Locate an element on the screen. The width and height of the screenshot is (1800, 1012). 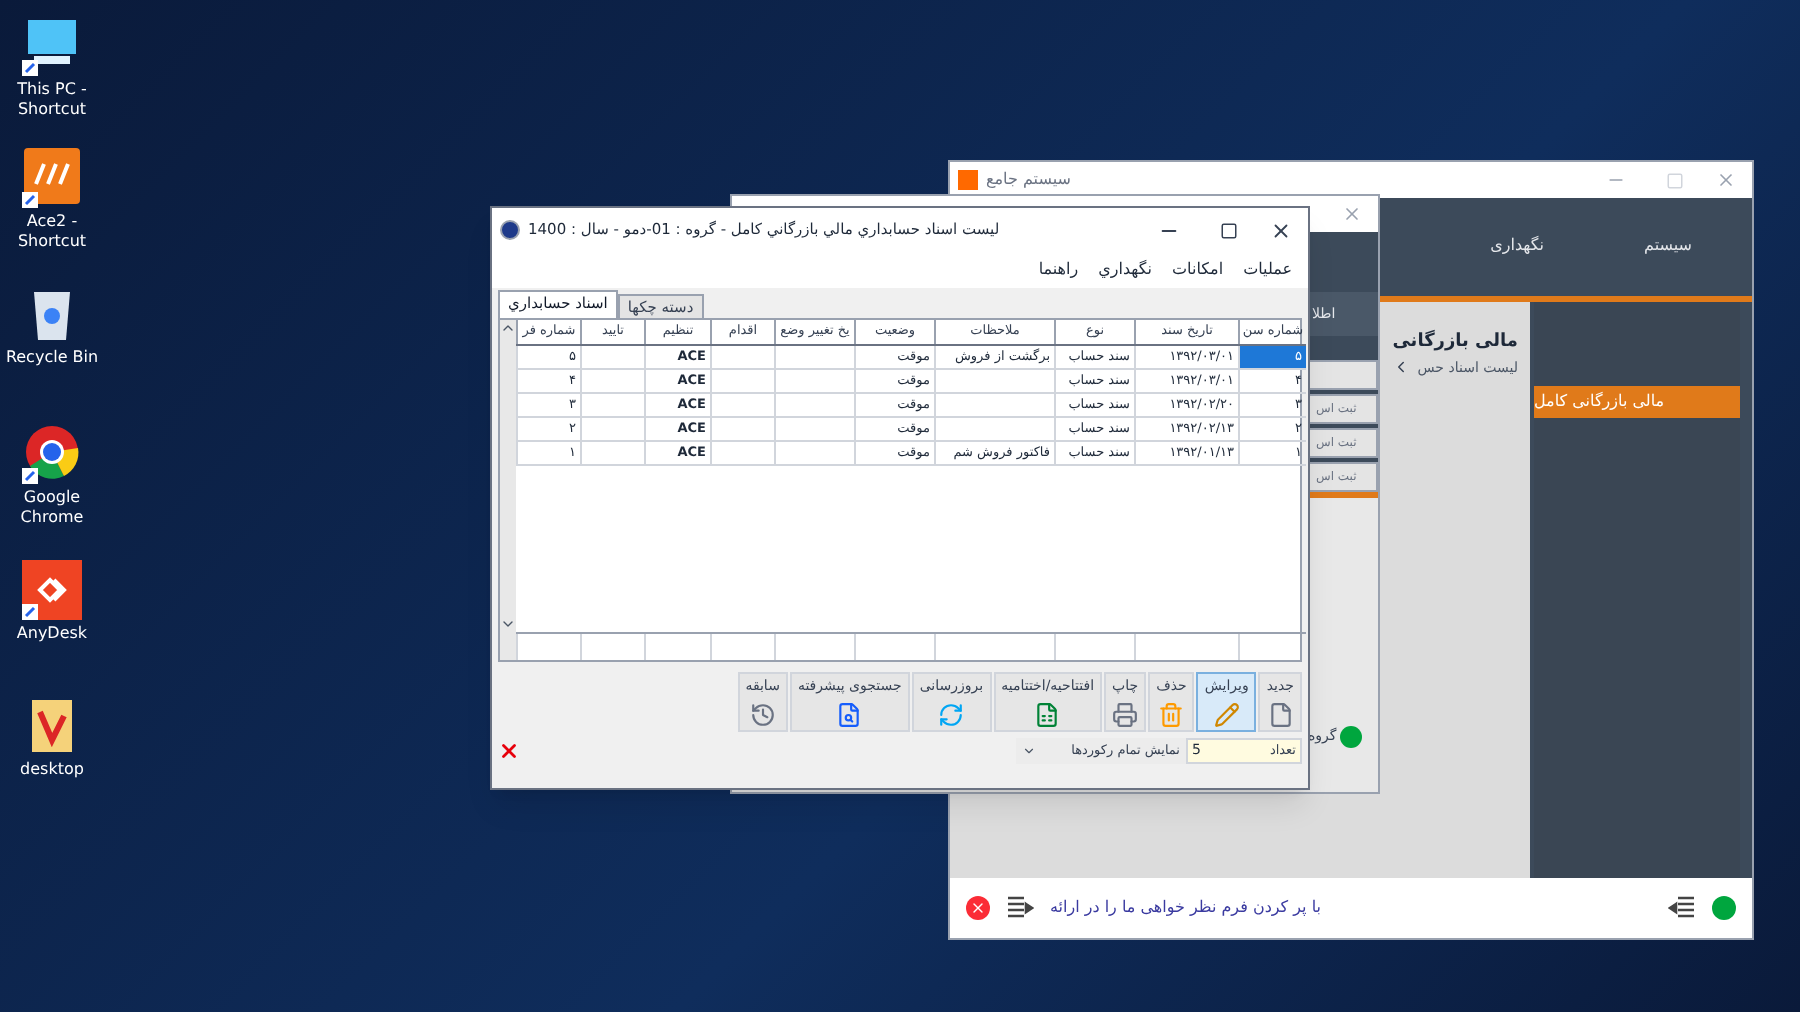
app-logo-icon is located at coordinates (968, 180).